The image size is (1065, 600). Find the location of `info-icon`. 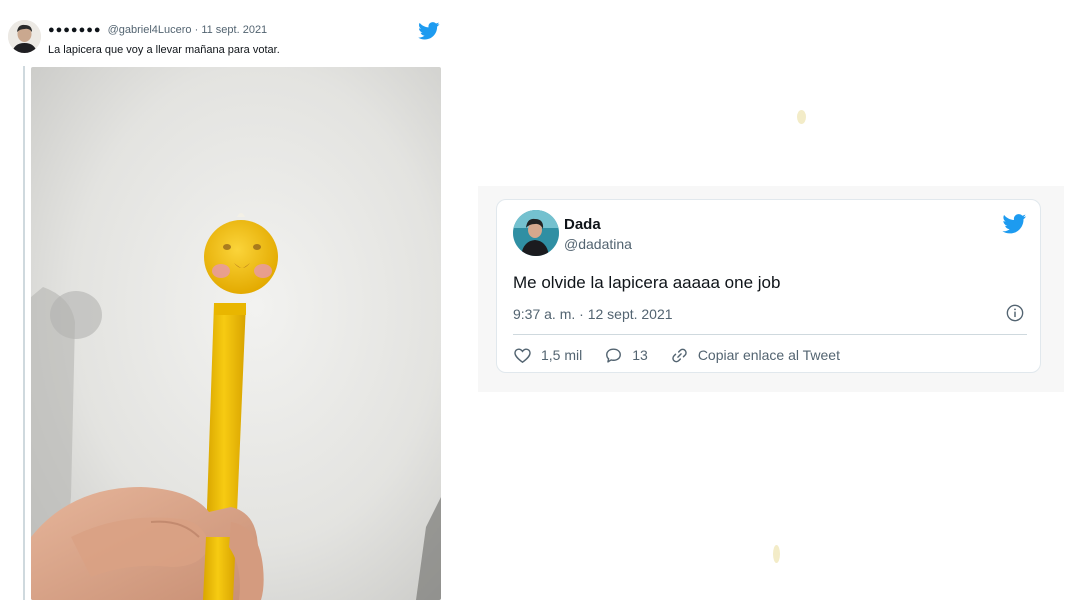

info-icon is located at coordinates (1015, 313).